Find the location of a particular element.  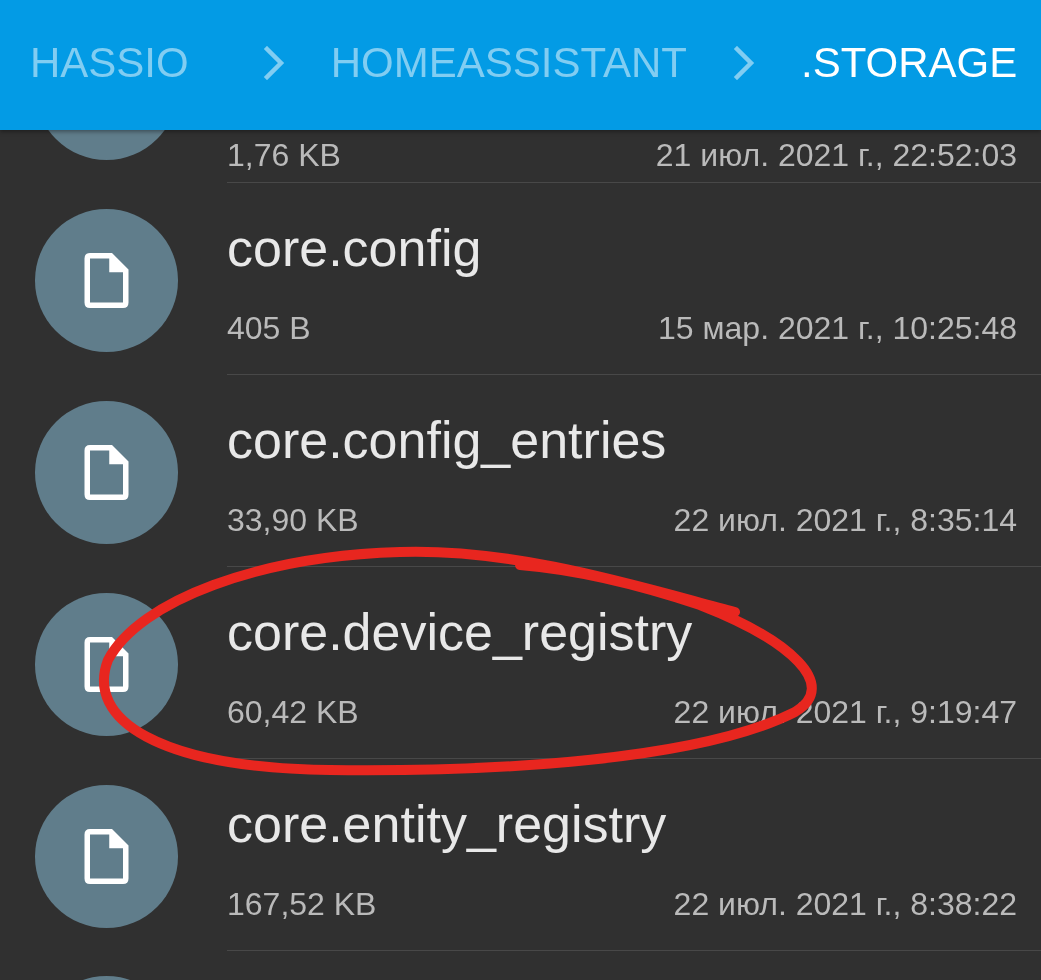

file-size: 1,76 KB is located at coordinates (284, 155).